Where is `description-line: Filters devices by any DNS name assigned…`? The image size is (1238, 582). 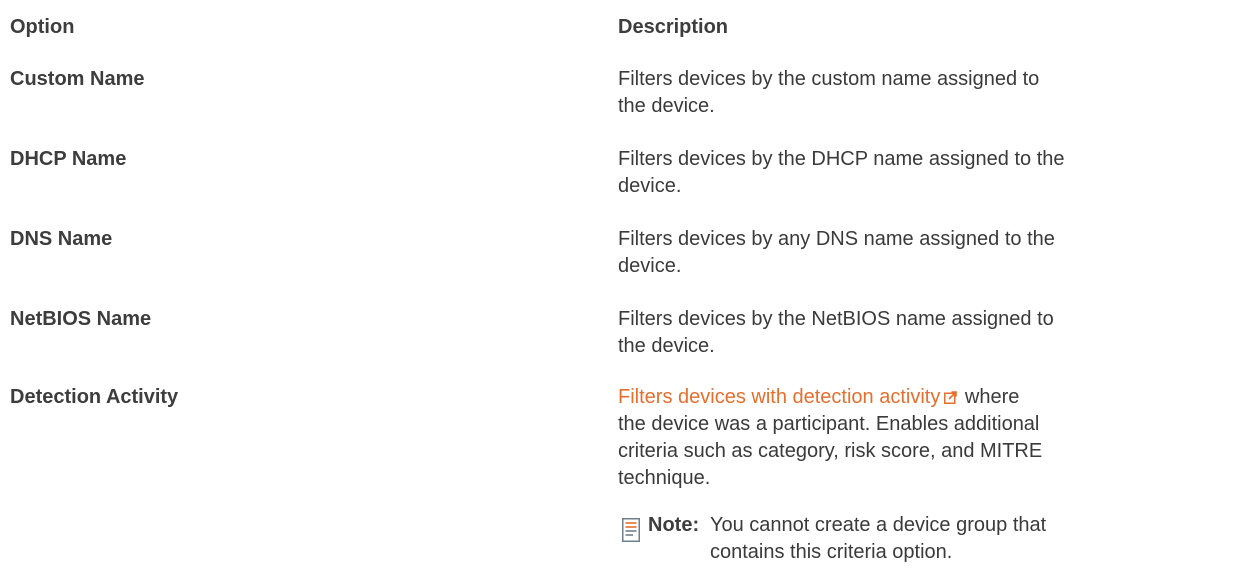 description-line: Filters devices by any DNS name assigned… is located at coordinates (836, 239).